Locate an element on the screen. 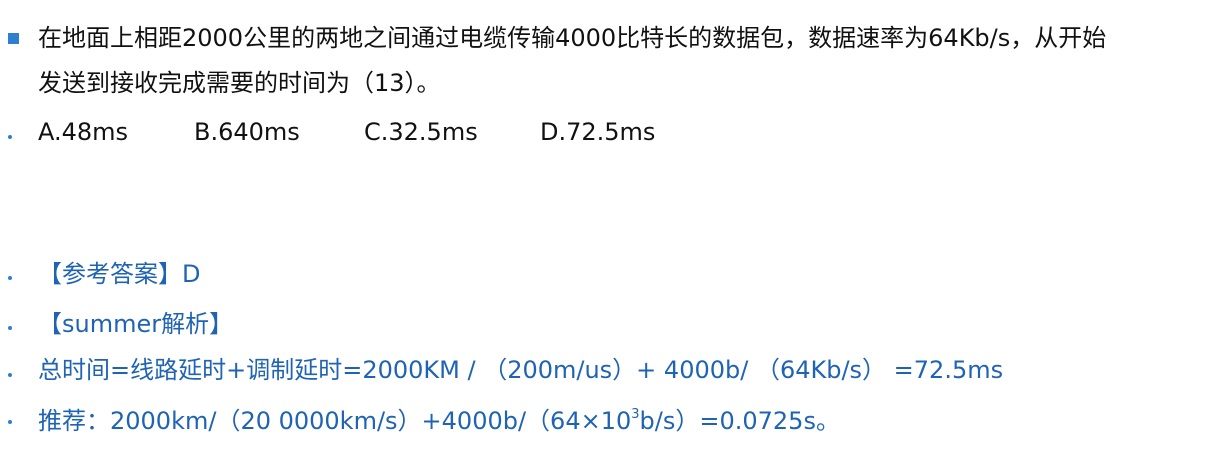 The height and width of the screenshot is (464, 1219). option-c: C.32.5ms is located at coordinates (421, 132).